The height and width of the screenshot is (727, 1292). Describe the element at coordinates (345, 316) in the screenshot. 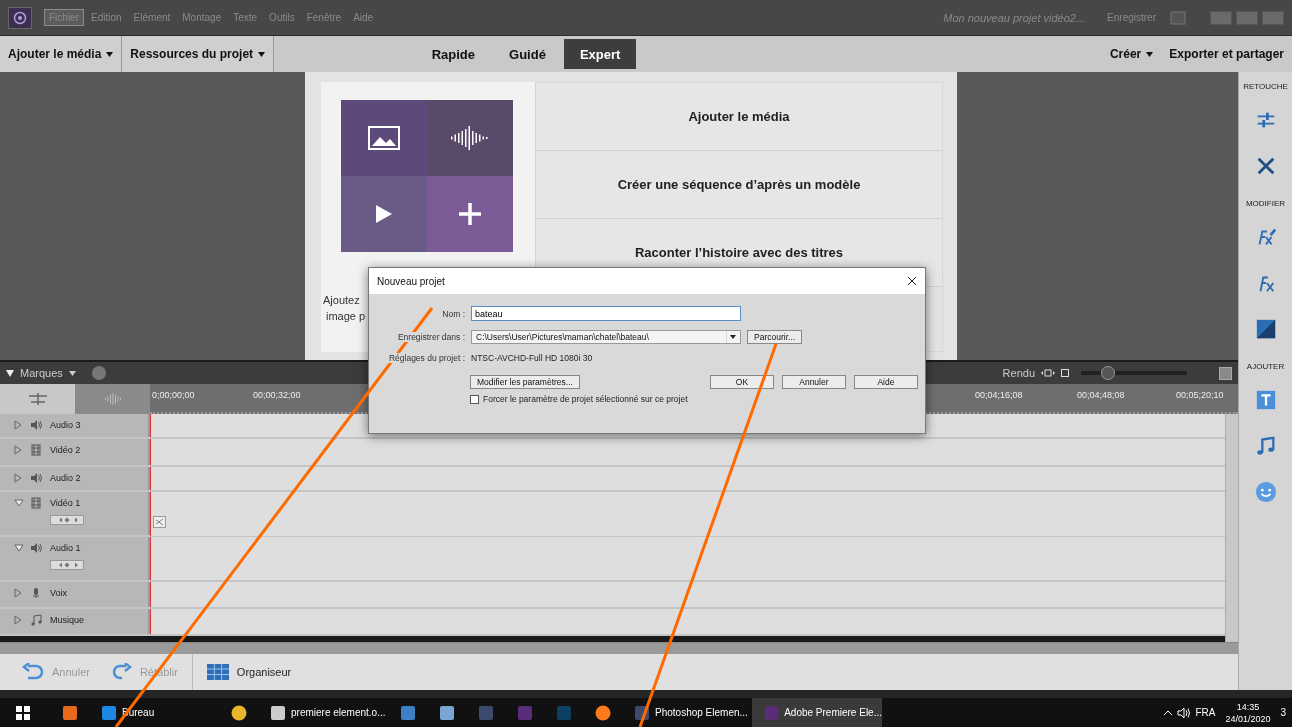

I see `hint-text: image p` at that location.